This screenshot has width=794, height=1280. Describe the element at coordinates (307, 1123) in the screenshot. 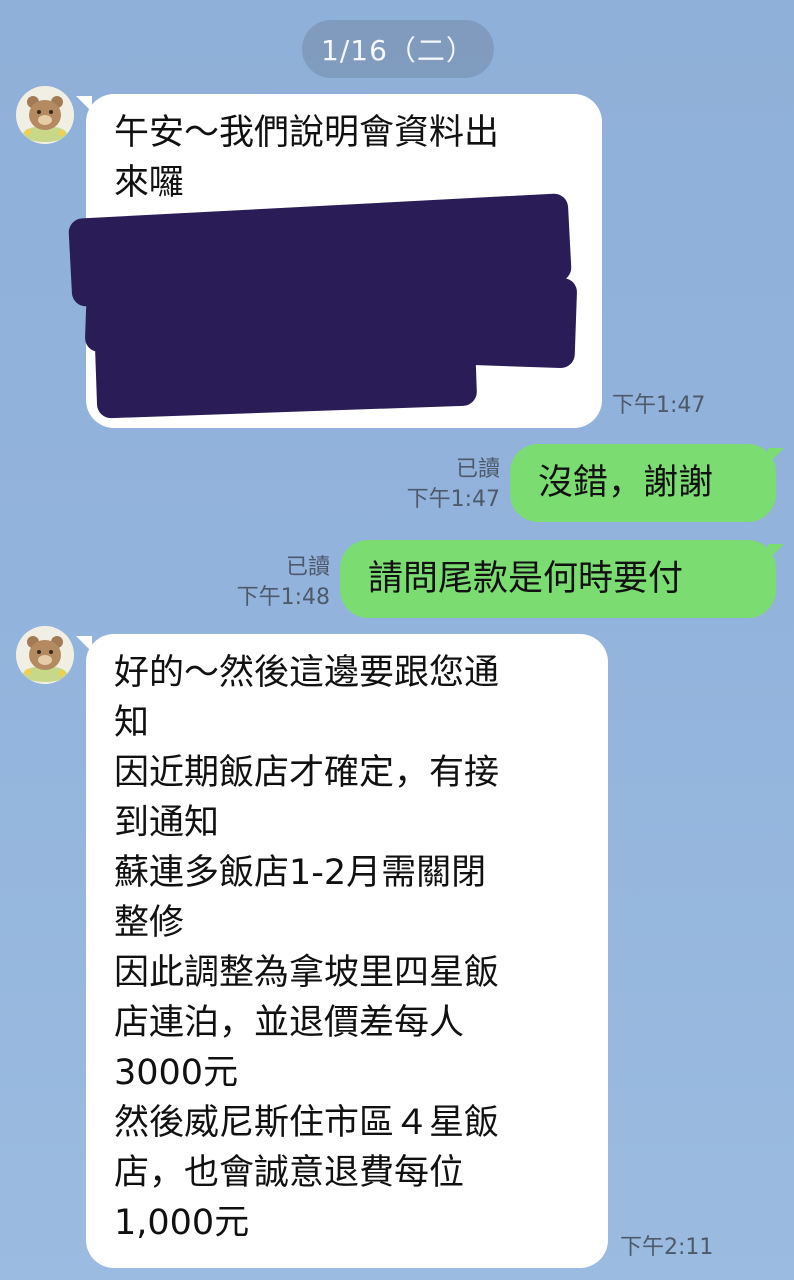

I see `message-line: 然後威尼斯住市區４星飯` at that location.